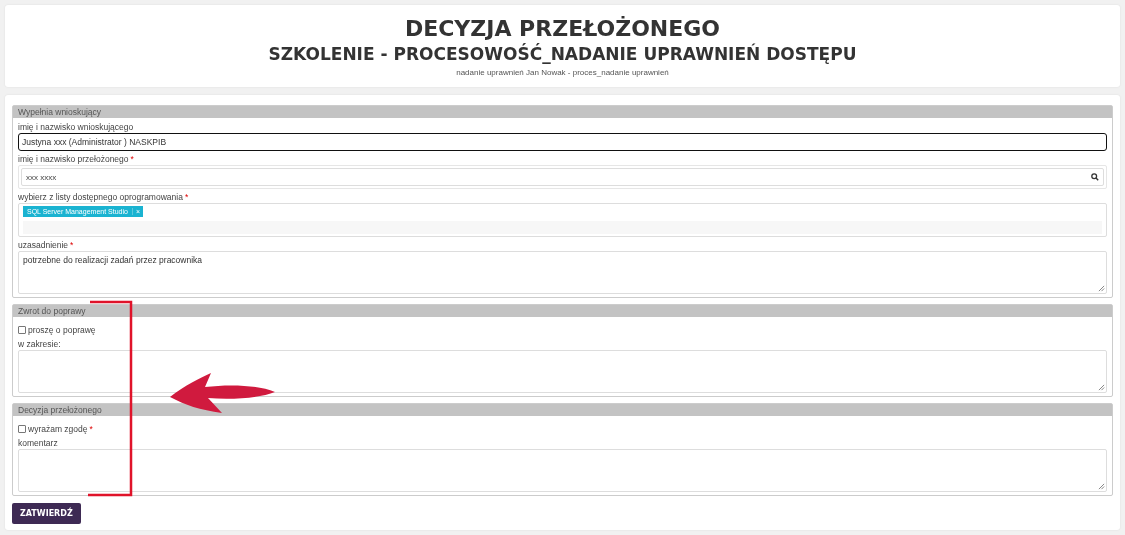 The height and width of the screenshot is (535, 1125). Describe the element at coordinates (46, 513) in the screenshot. I see `submit-button: ZATWIERDŹ` at that location.